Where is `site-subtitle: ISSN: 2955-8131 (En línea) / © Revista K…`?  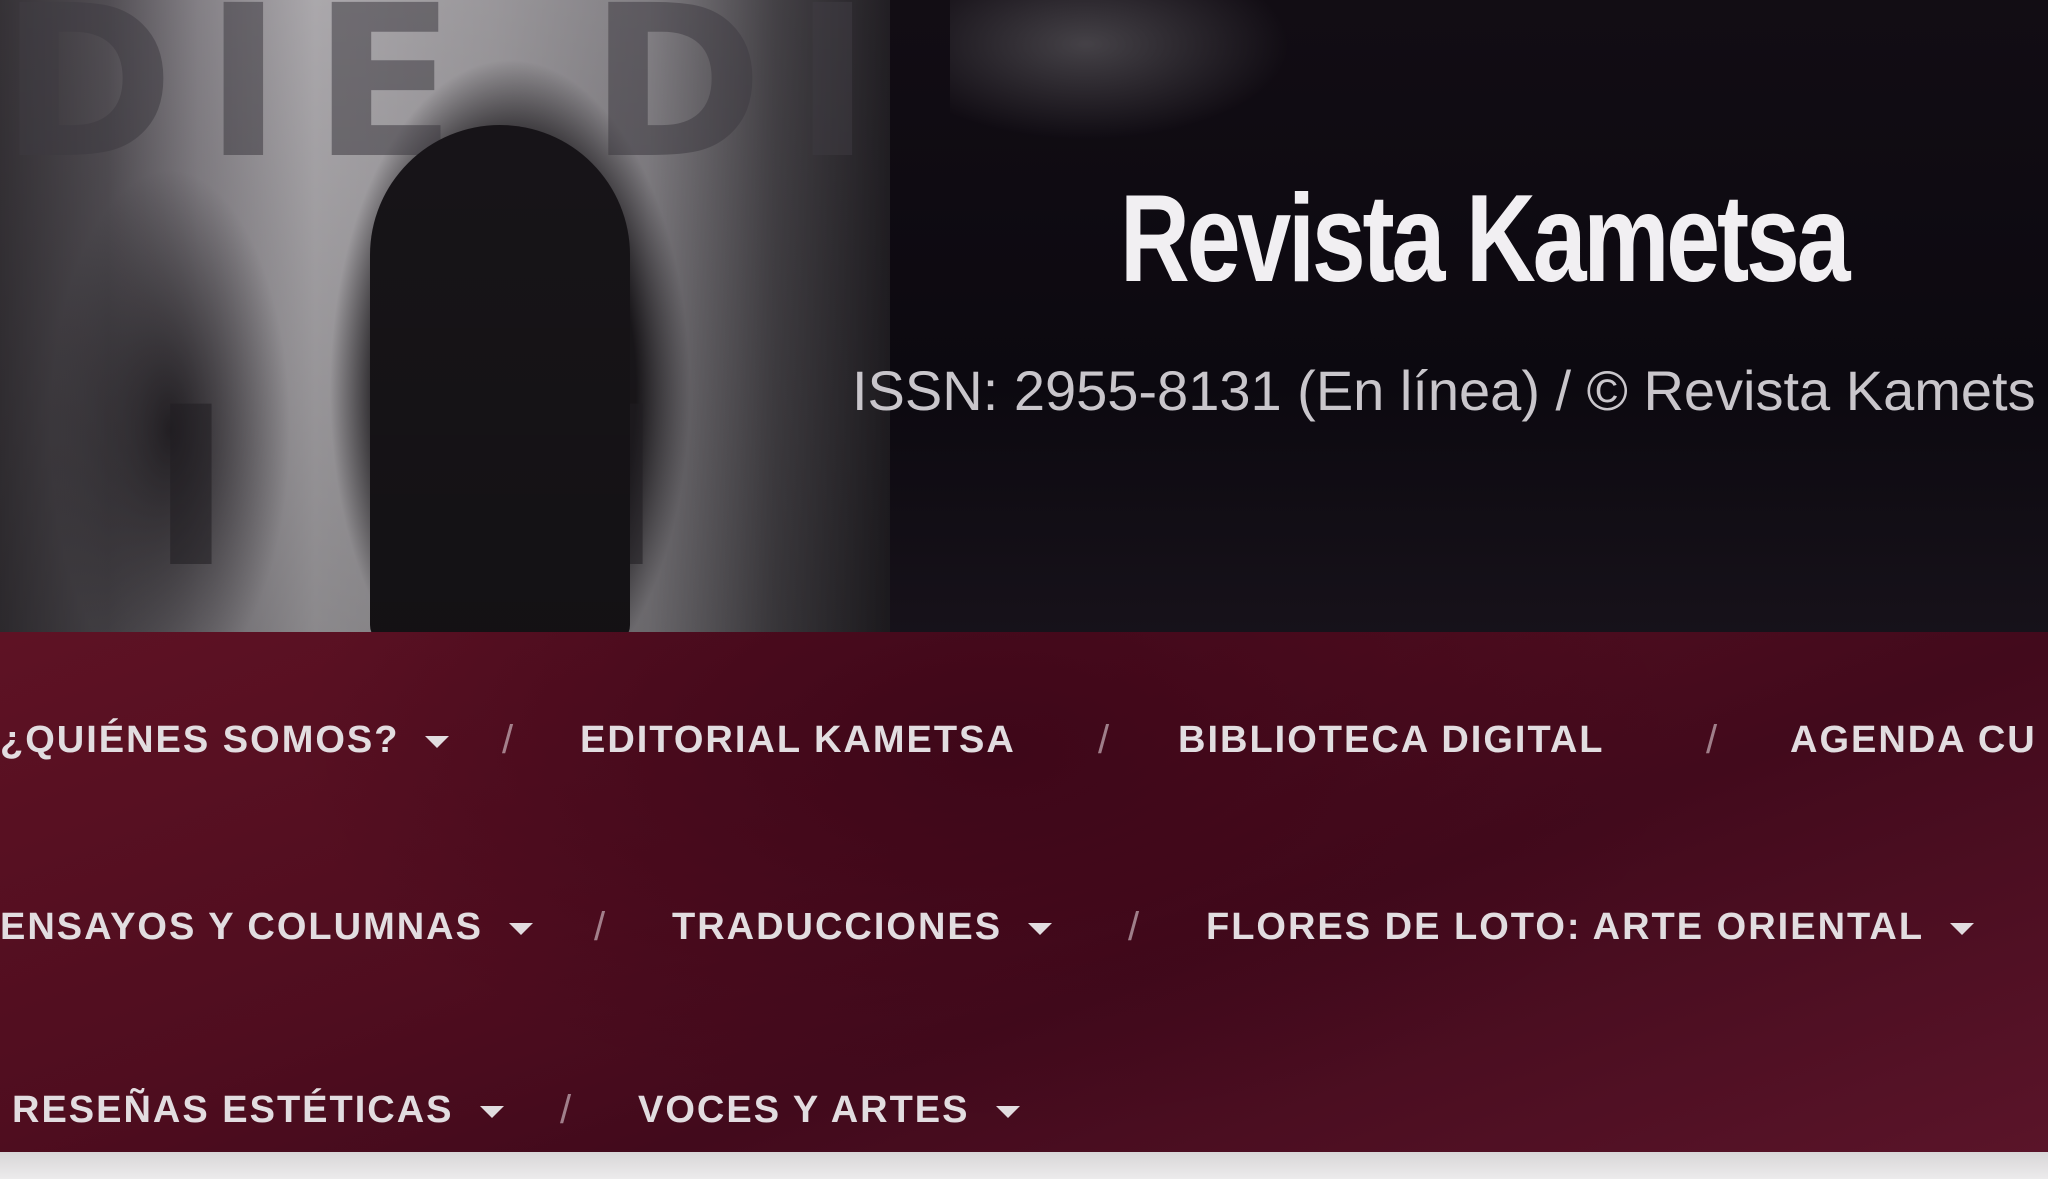 site-subtitle: ISSN: 2955-8131 (En línea) / © Revista K… is located at coordinates (1444, 390).